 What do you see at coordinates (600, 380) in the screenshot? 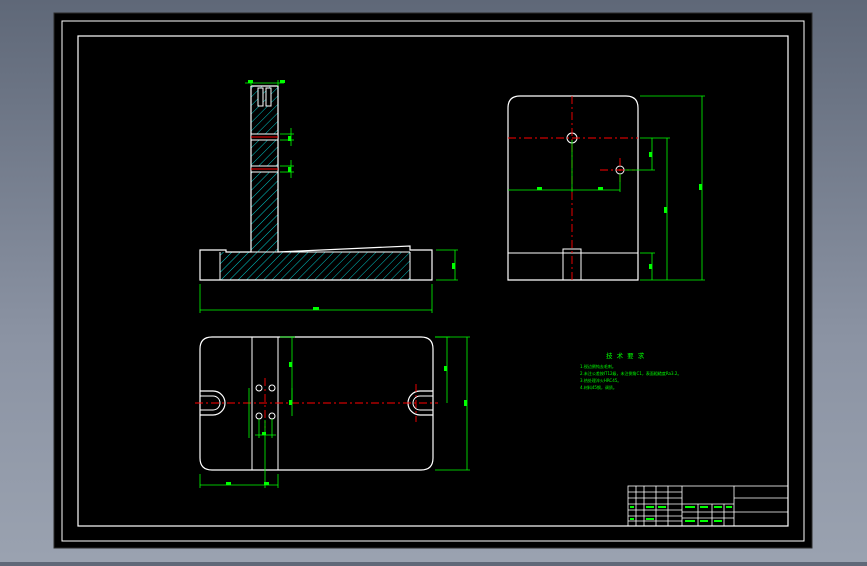
I see `tech-requirement-line: 3.热处理淬火HRC45。` at bounding box center [600, 380].